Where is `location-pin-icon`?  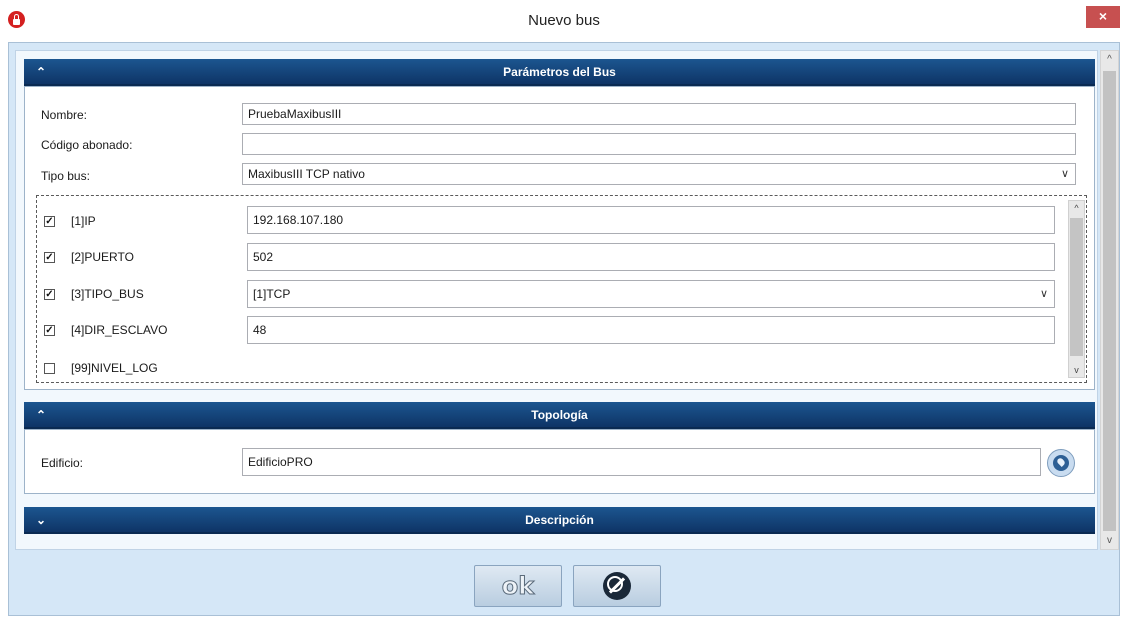 location-pin-icon is located at coordinates (1061, 463).